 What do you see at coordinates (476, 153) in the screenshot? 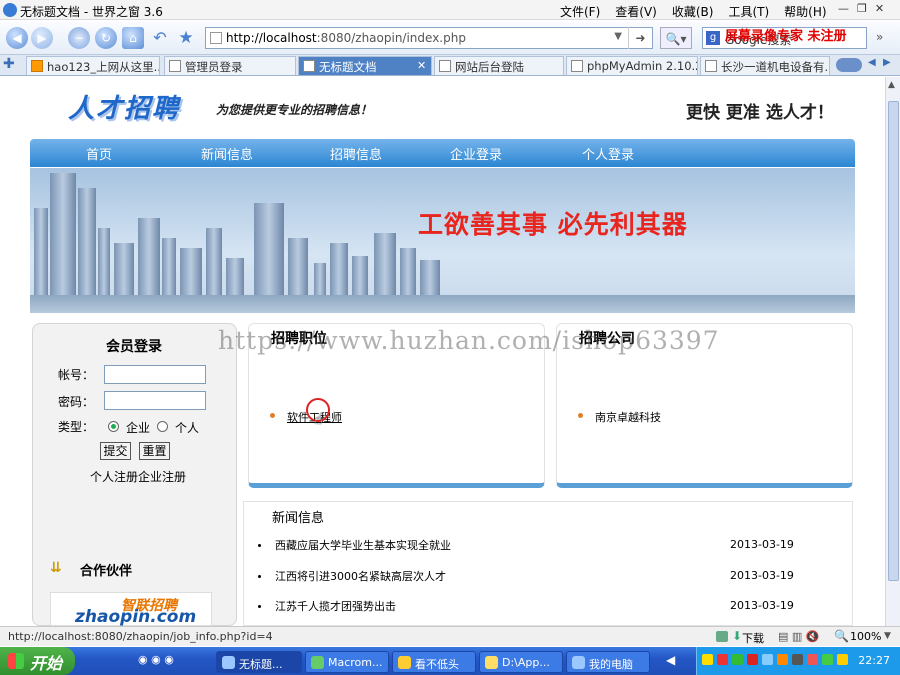
I see `nav-company-login: 企业登录` at bounding box center [476, 153].